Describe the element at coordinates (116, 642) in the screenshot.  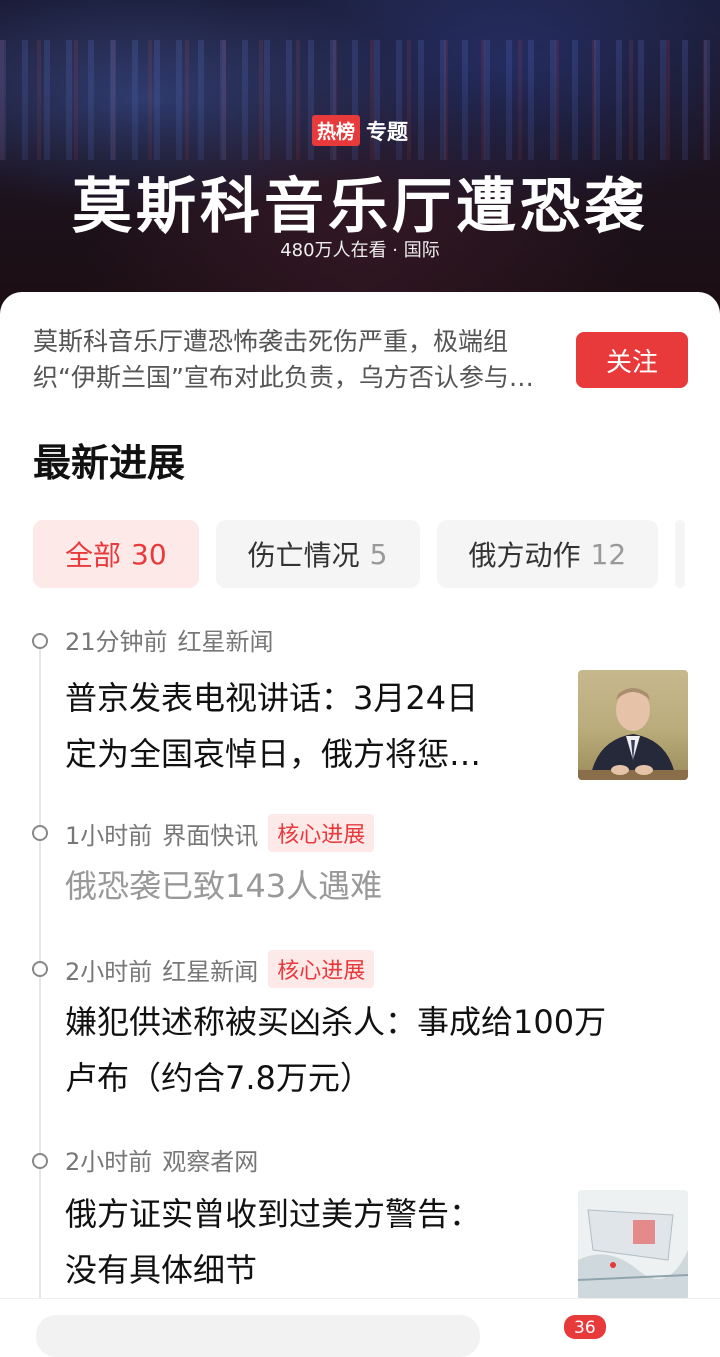
I see `item-time: 21分钟前` at that location.